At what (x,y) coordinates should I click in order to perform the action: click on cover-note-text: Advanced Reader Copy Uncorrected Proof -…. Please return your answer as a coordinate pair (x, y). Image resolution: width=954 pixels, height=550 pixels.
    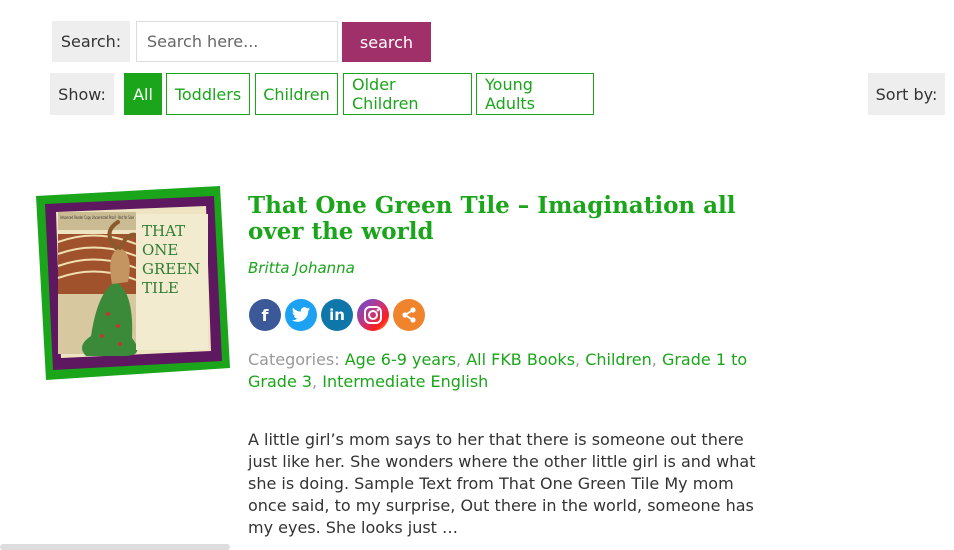
    Looking at the image, I should click on (97, 217).